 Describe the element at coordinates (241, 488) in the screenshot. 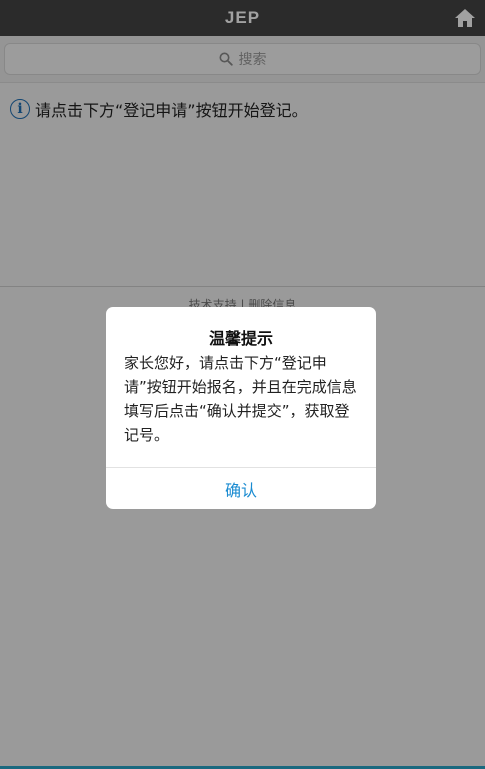

I see `confirm-button: 确认` at that location.